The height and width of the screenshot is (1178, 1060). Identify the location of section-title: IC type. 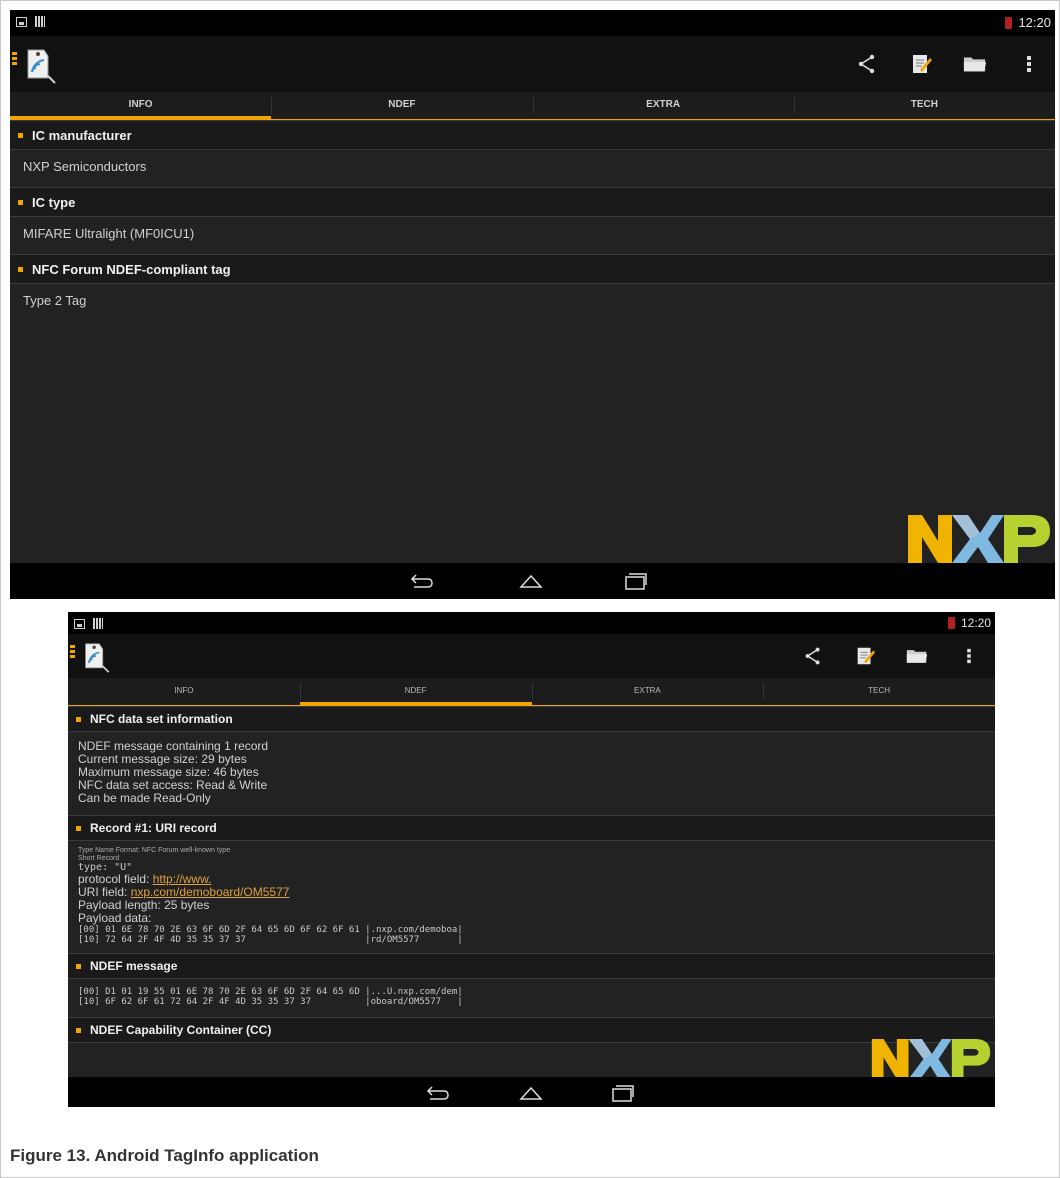
(54, 202).